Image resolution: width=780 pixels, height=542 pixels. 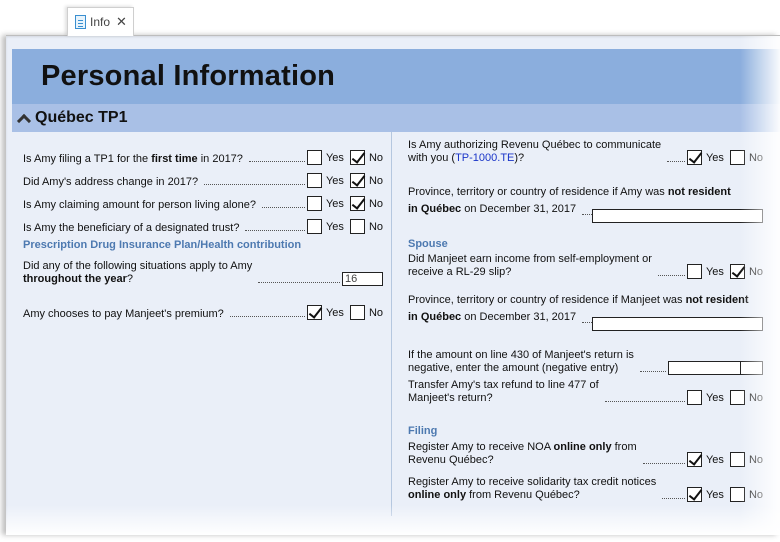 I want to click on subheading-filing: Filing, so click(x=423, y=431).